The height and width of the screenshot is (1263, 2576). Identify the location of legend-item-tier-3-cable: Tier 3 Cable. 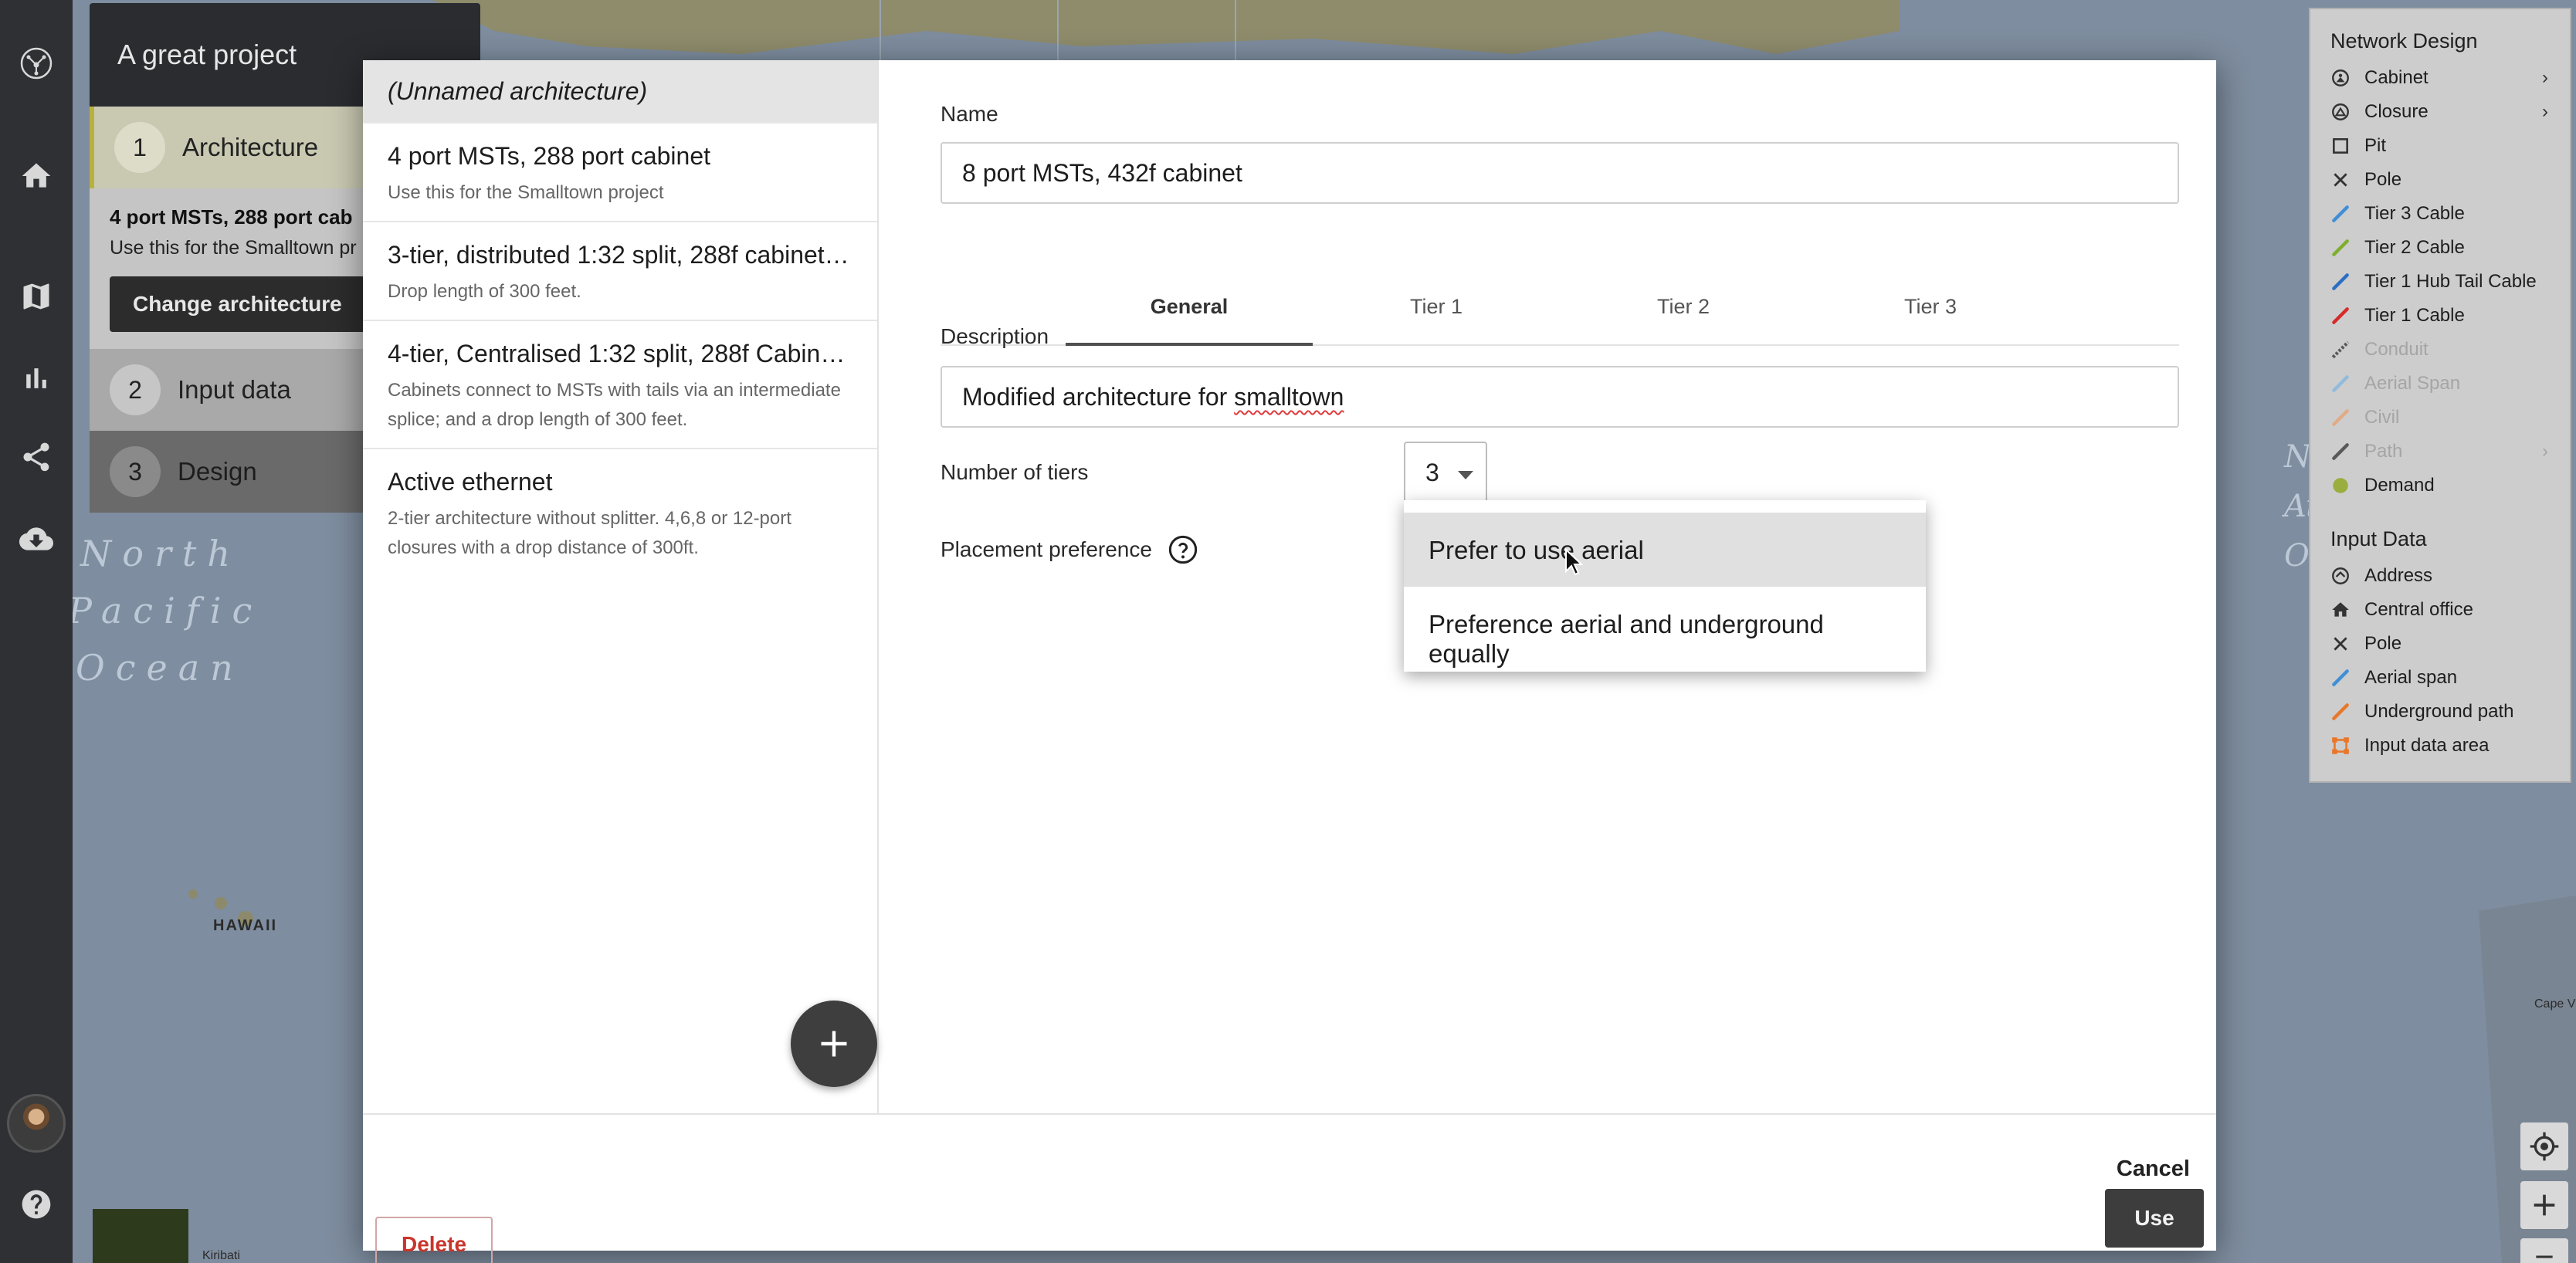
(2450, 214).